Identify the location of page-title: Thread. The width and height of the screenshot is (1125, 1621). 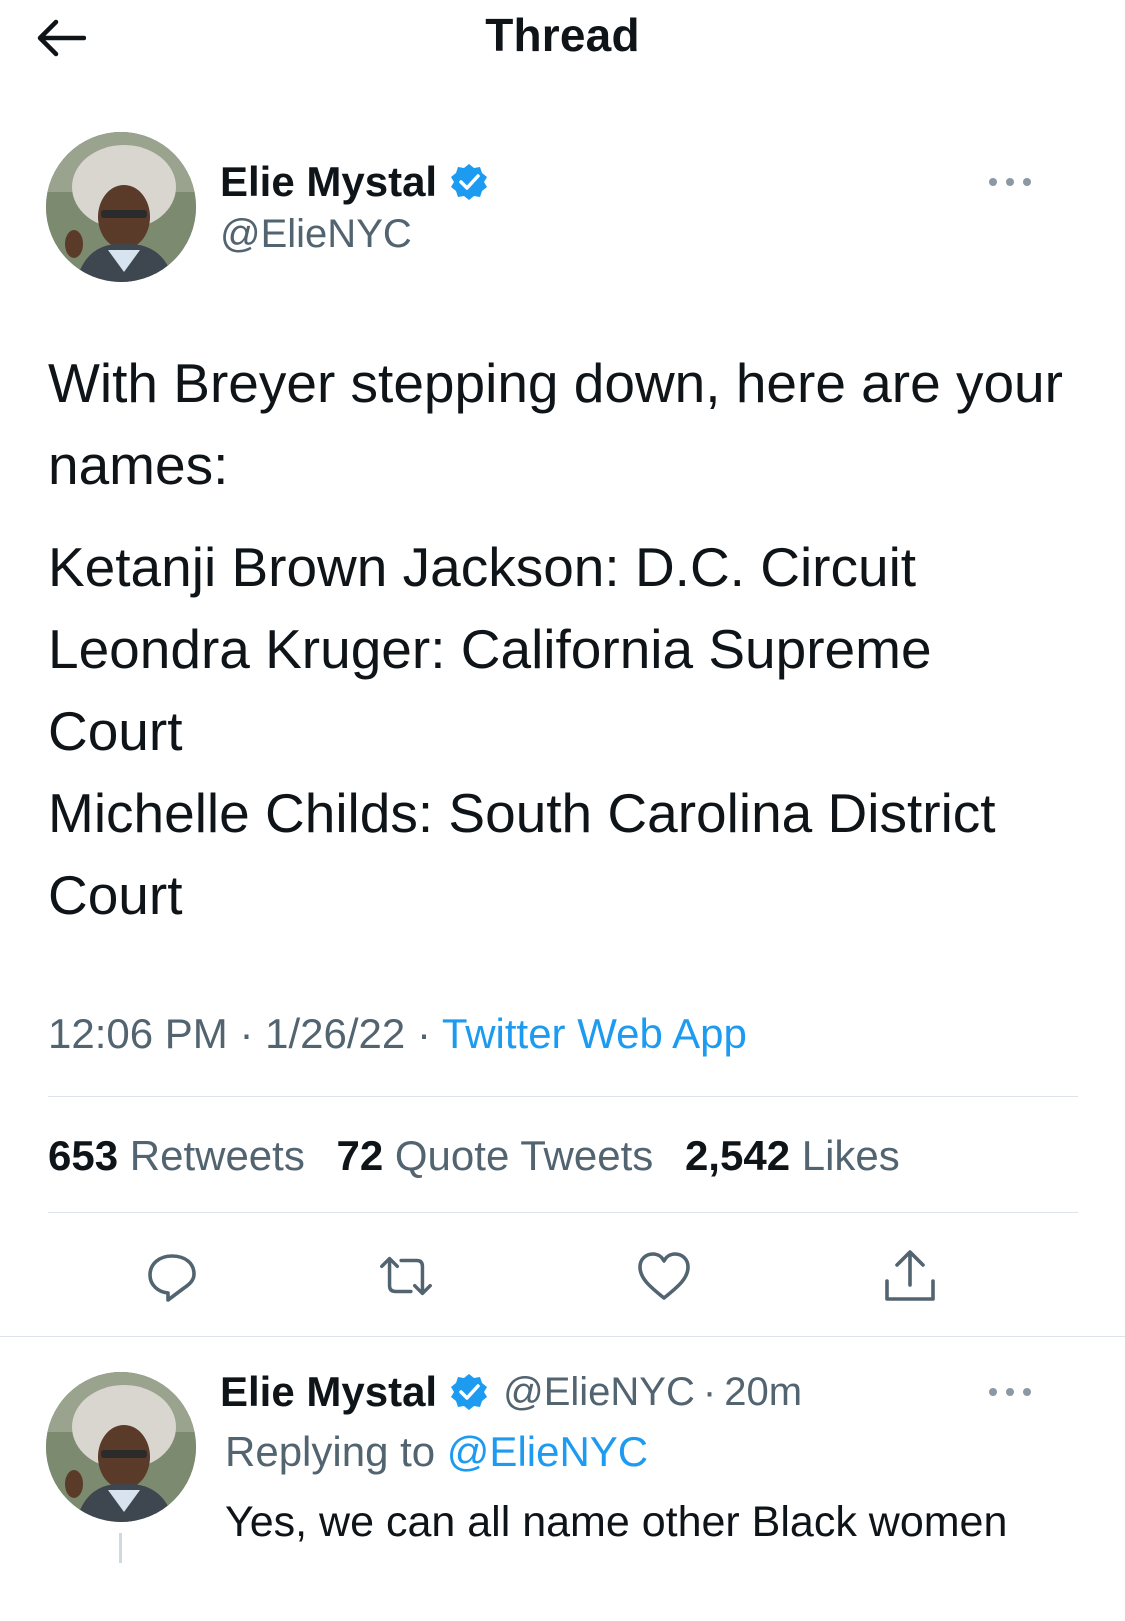
(562, 35).